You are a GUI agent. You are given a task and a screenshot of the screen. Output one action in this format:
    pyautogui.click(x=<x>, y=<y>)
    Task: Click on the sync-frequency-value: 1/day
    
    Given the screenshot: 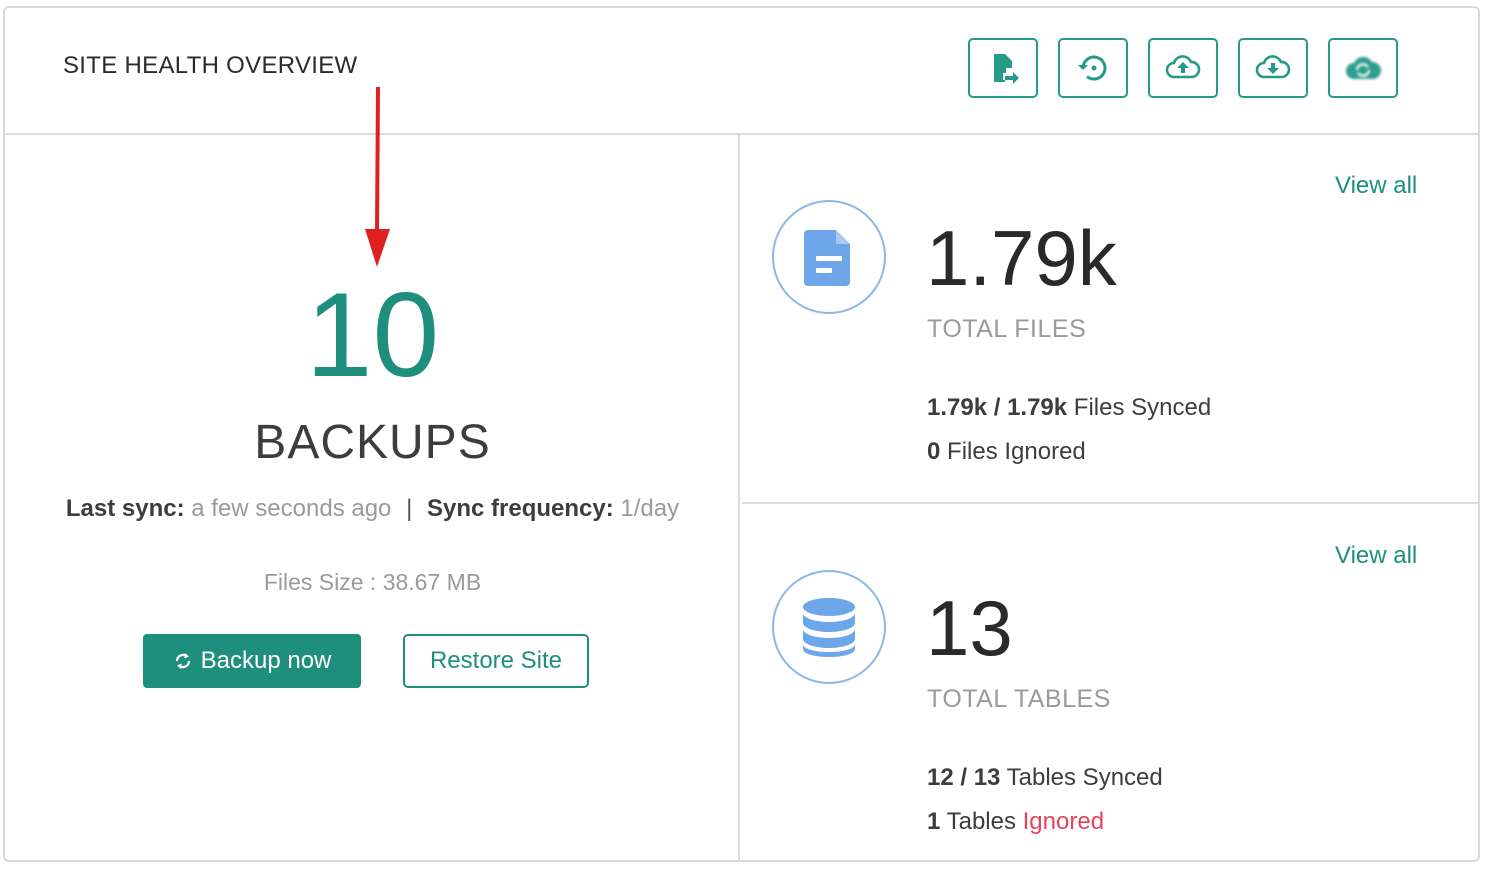 What is the action you would take?
    pyautogui.click(x=650, y=508)
    